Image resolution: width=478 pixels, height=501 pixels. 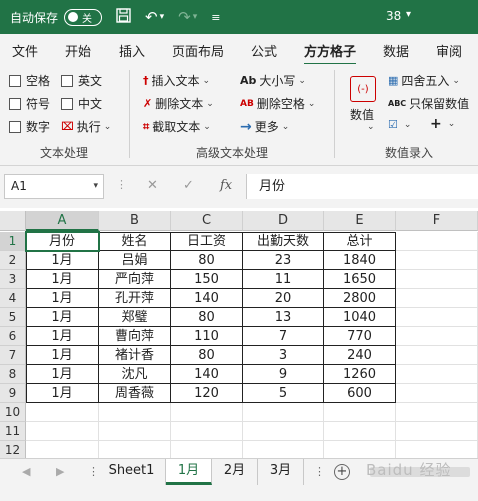 I want to click on cell-a7: 1月, so click(x=62, y=355).